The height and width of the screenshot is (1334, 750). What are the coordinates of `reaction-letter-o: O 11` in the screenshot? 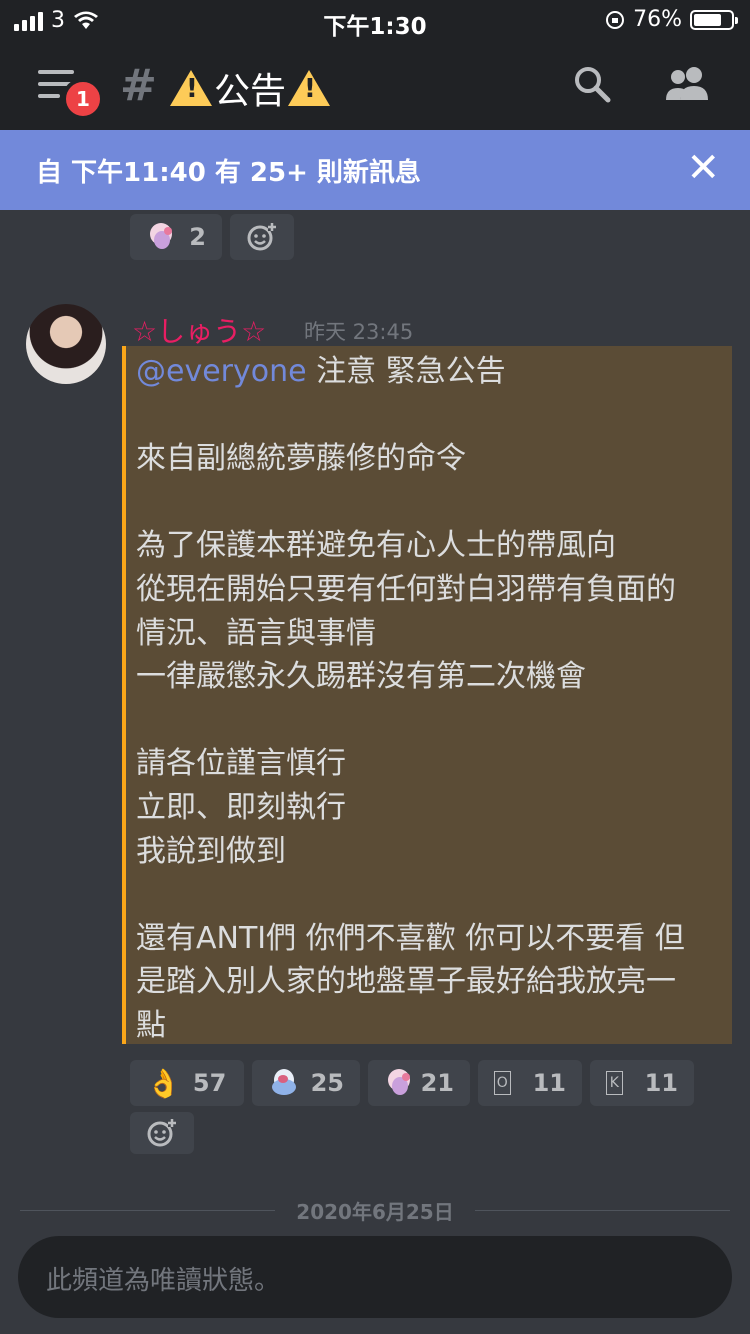 It's located at (530, 1083).